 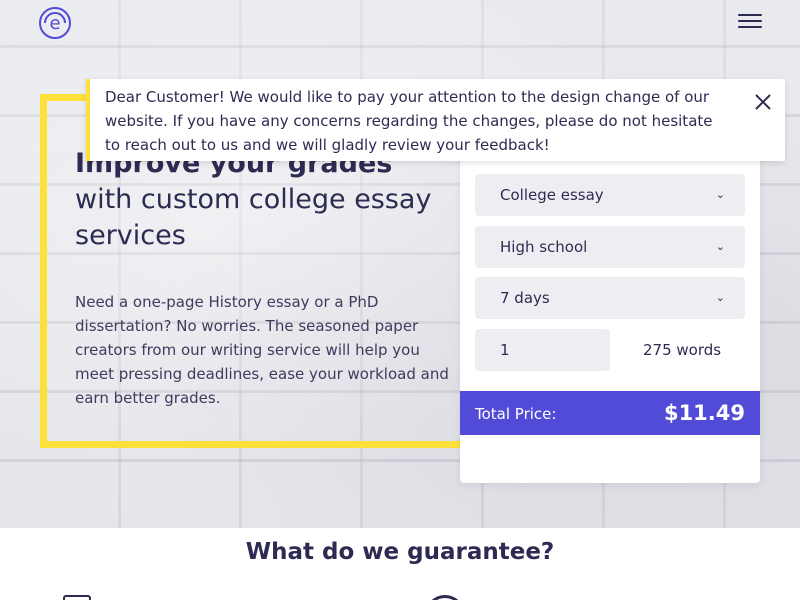 I want to click on deadline-select: 7 days ⌄, so click(x=610, y=298).